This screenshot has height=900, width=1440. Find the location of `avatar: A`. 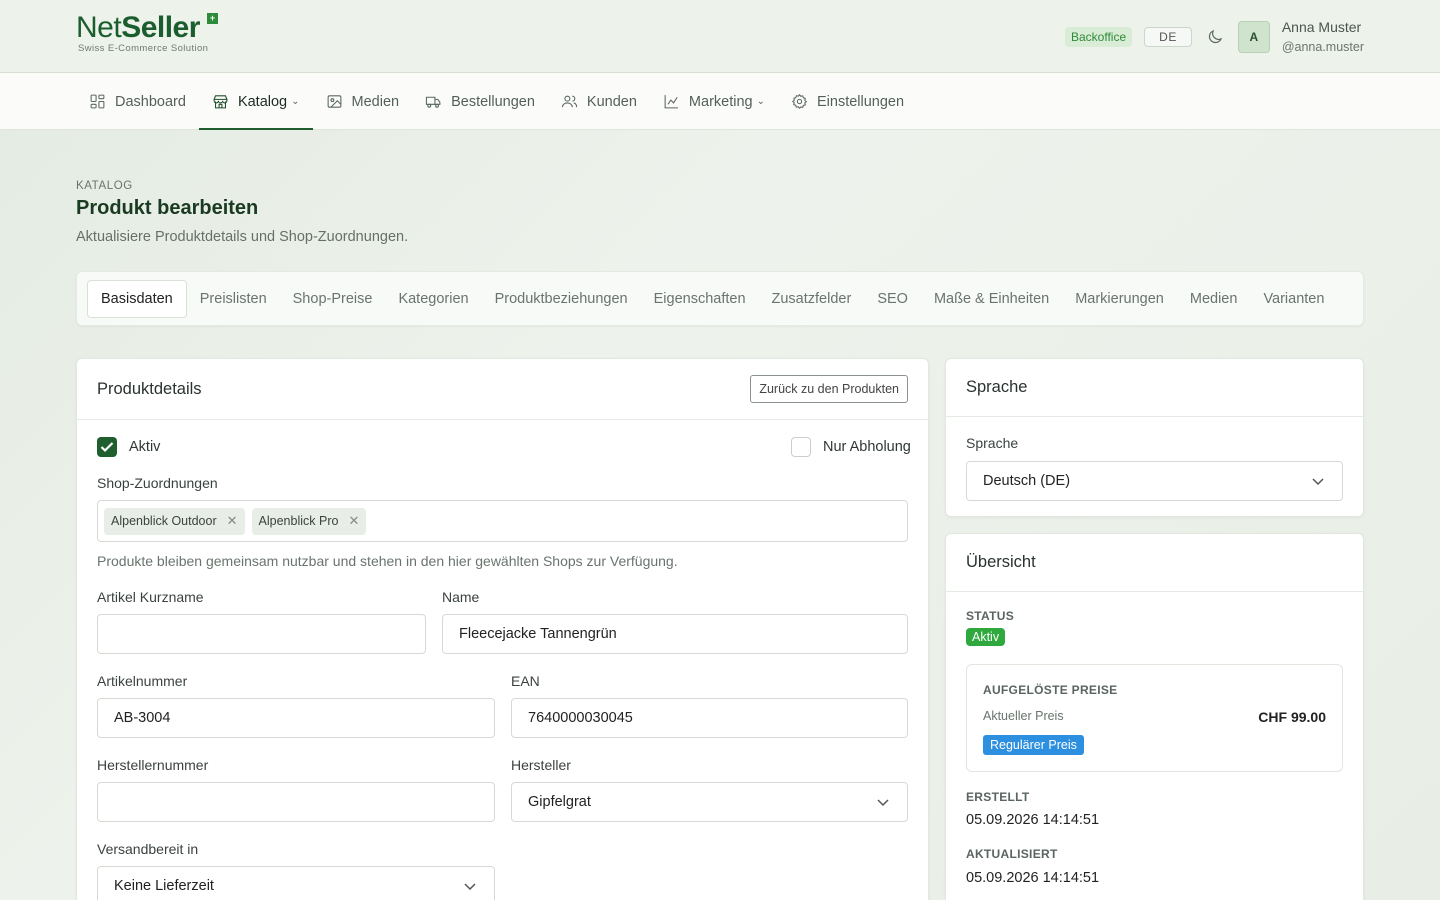

avatar: A is located at coordinates (1253, 37).